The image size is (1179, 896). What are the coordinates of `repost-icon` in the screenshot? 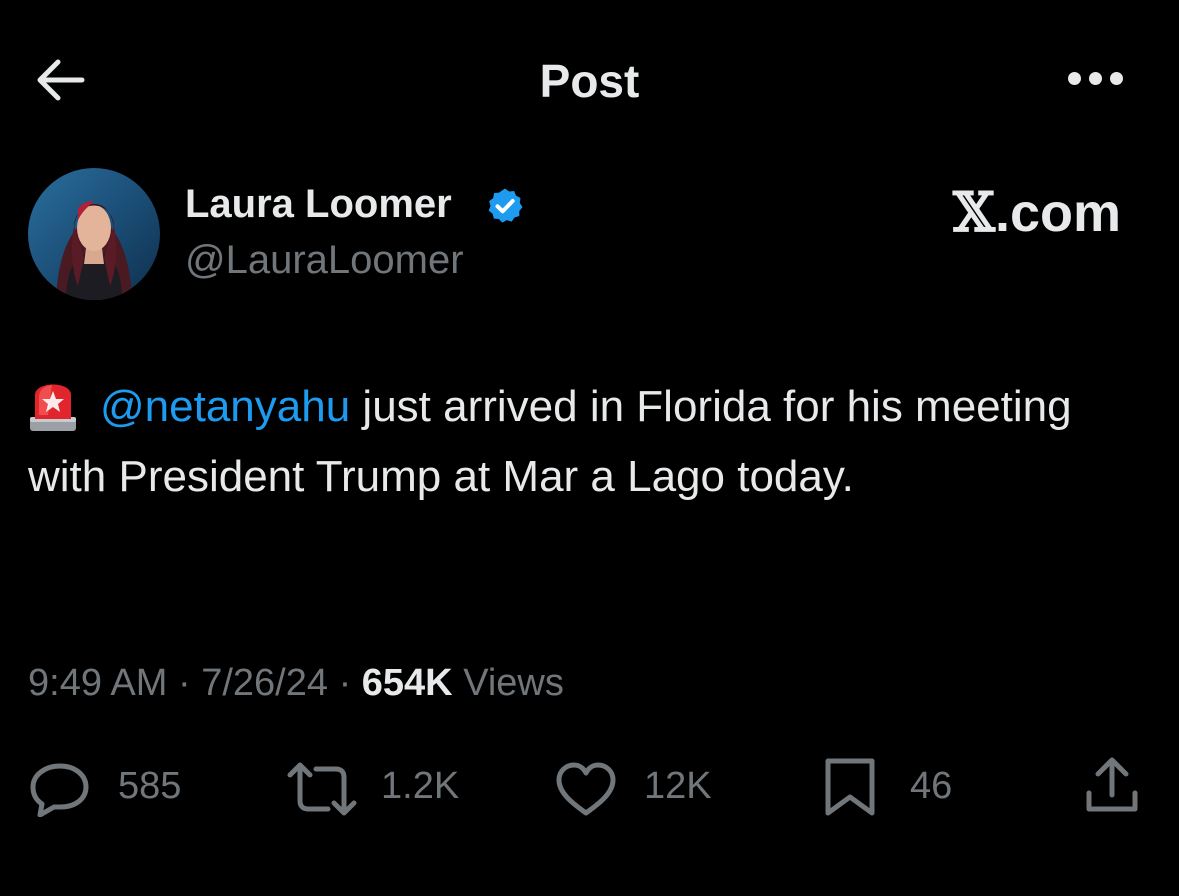 It's located at (322, 789).